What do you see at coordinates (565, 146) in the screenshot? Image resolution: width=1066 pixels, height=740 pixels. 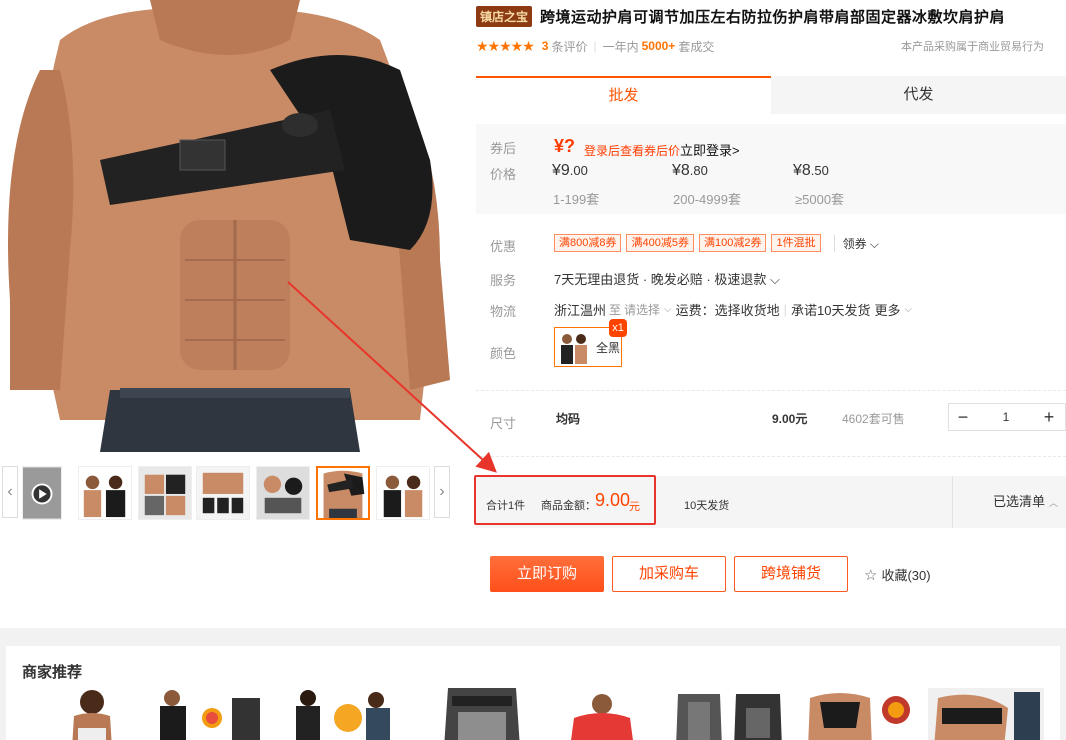 I see `coupon-price-value: ¥?` at bounding box center [565, 146].